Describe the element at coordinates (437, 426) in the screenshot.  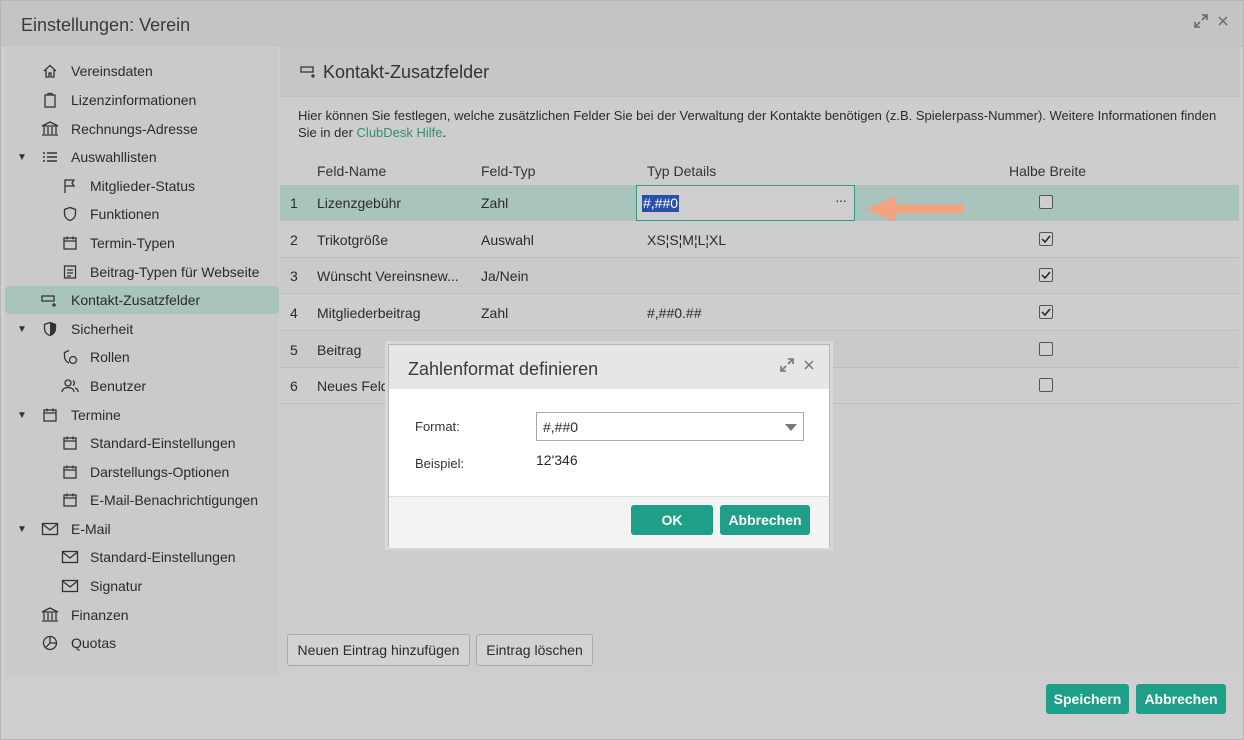
I see `format-label: Format:` at that location.